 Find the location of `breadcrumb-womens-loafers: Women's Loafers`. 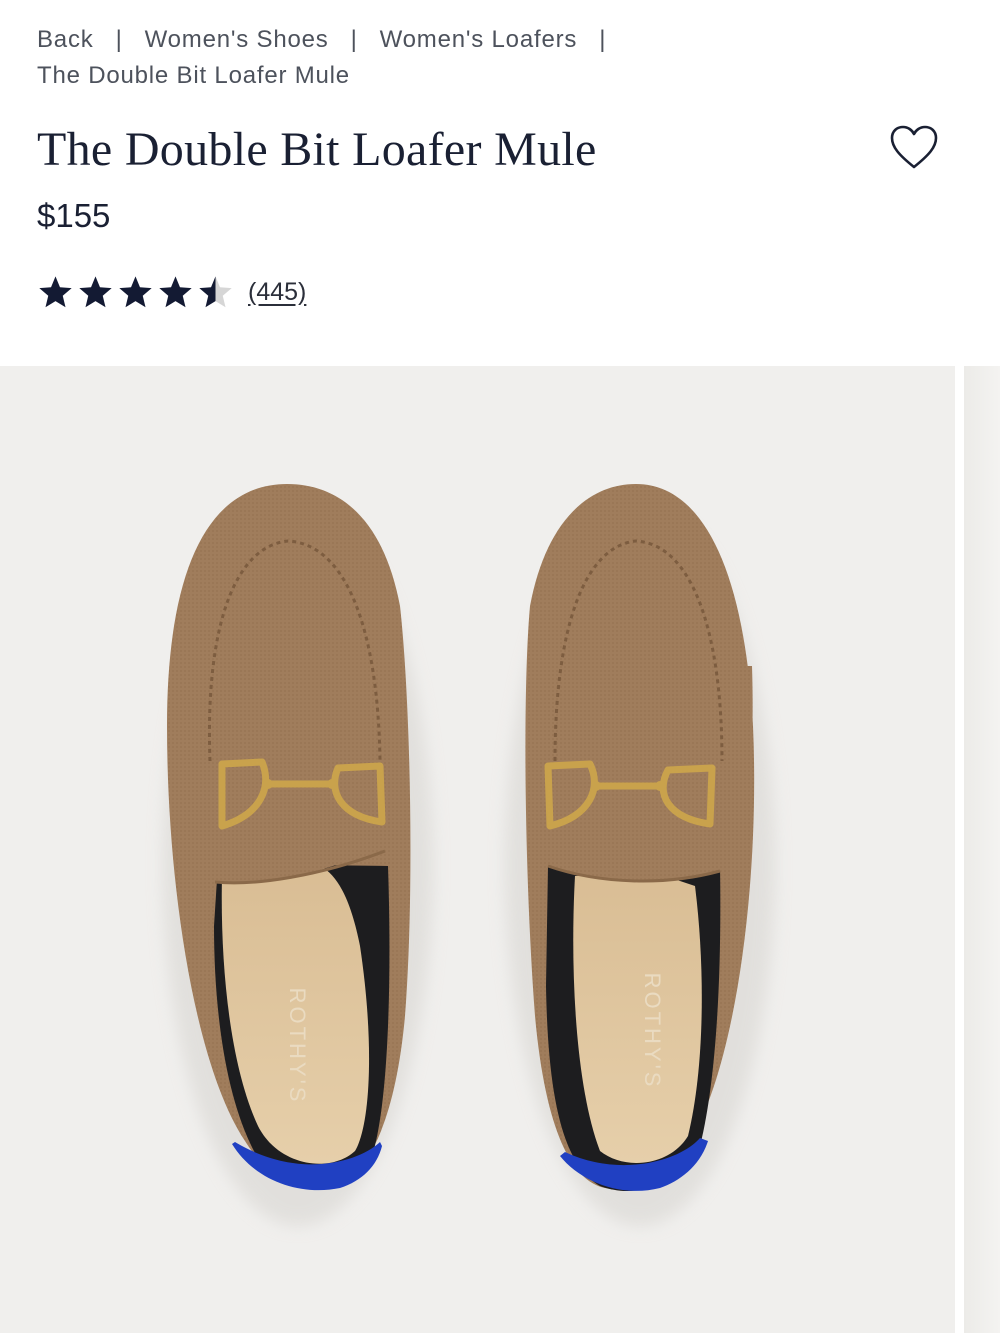

breadcrumb-womens-loafers: Women's Loafers is located at coordinates (479, 39).